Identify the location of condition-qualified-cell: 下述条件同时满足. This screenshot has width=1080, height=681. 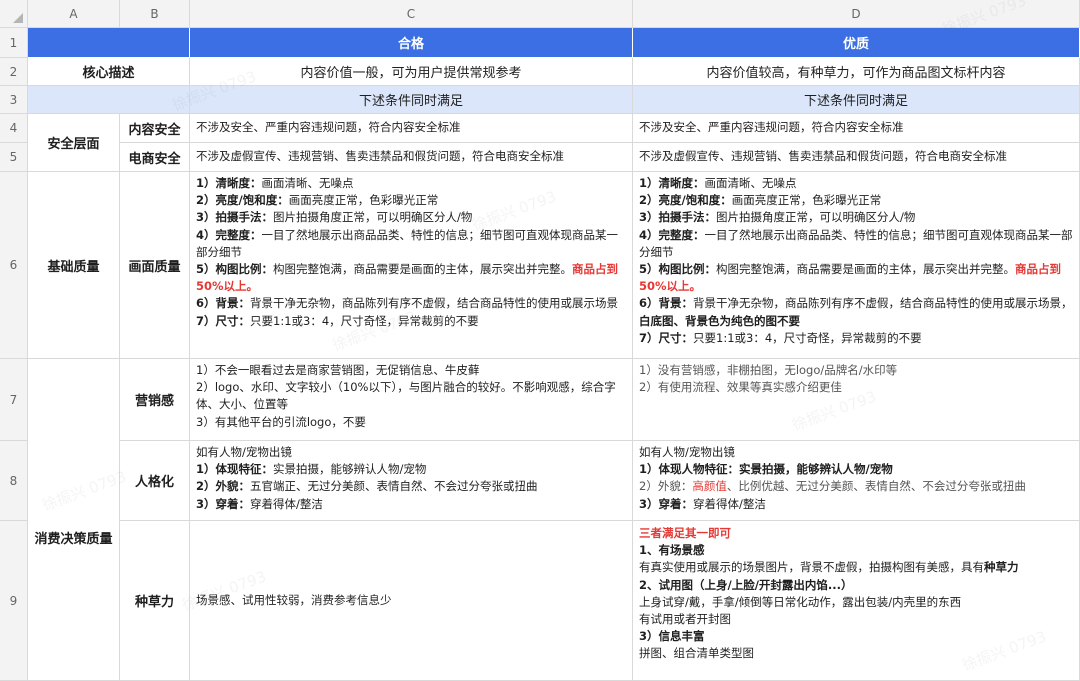
(411, 100).